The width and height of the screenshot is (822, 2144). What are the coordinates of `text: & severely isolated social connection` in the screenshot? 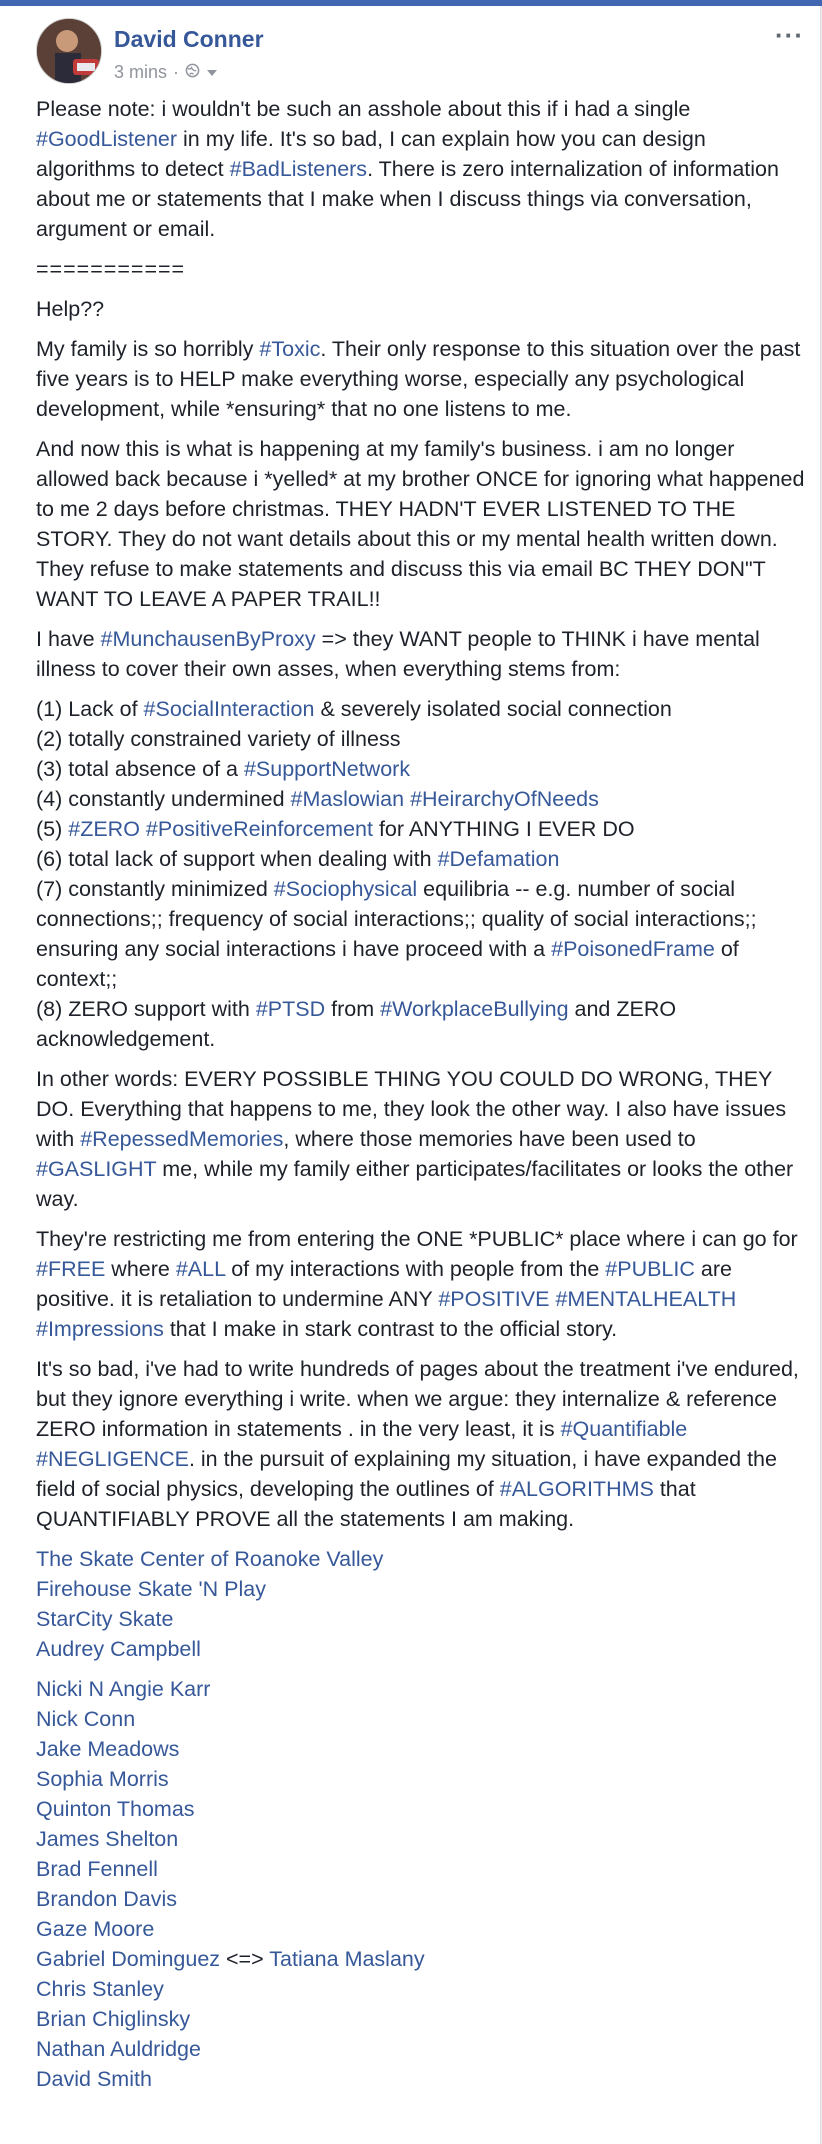 It's located at (493, 709).